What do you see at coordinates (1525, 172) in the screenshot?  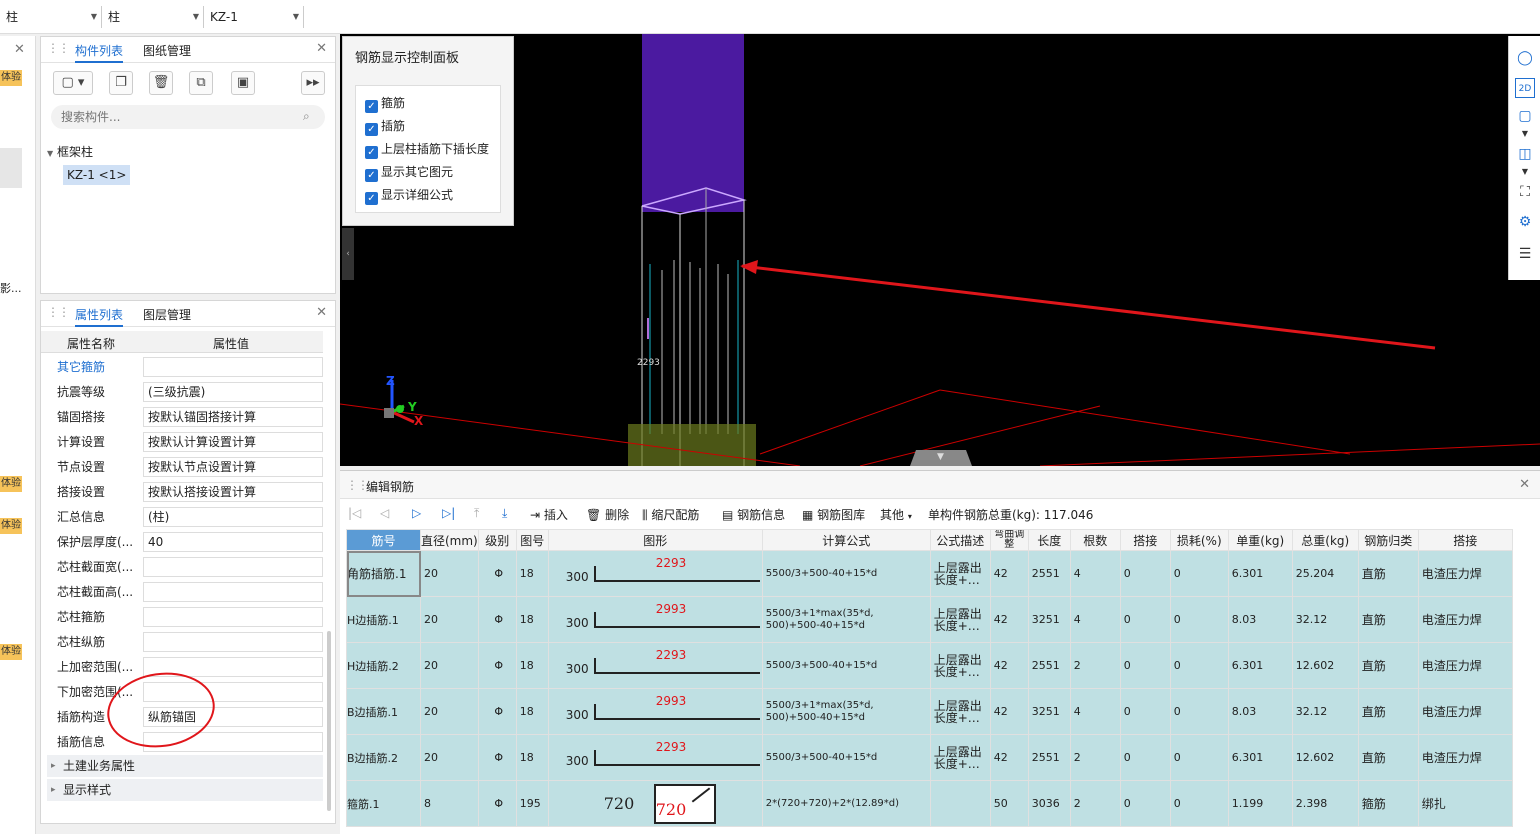 I see `chevron-down-icon: ▼` at bounding box center [1525, 172].